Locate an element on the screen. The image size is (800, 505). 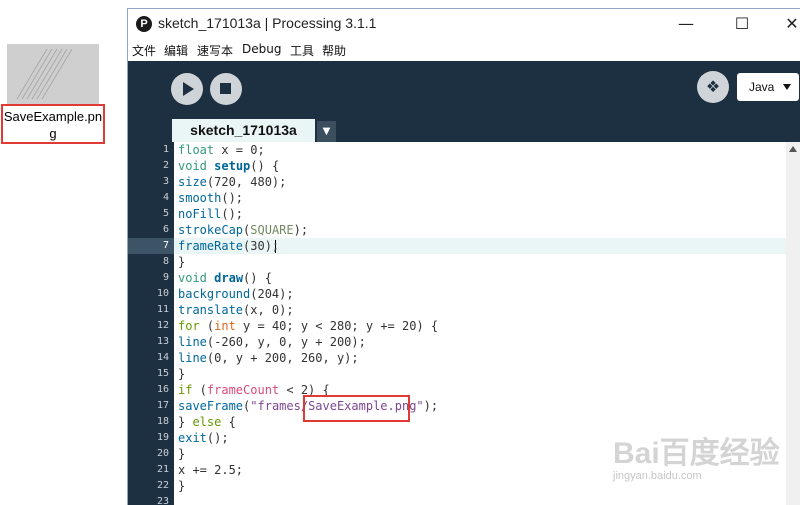
run-button is located at coordinates (187, 89).